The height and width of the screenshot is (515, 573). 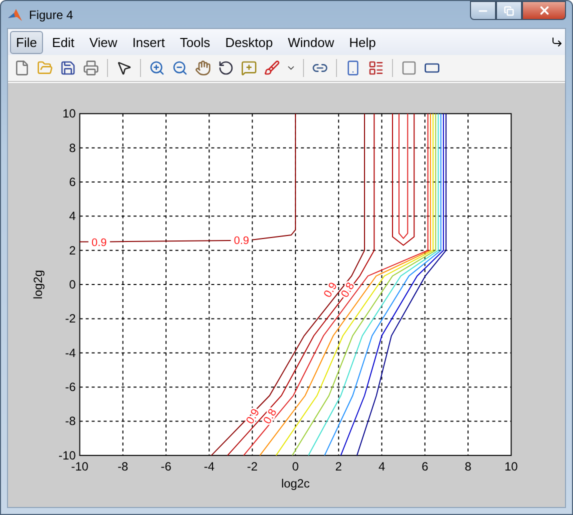 I want to click on close-icon, so click(x=544, y=10).